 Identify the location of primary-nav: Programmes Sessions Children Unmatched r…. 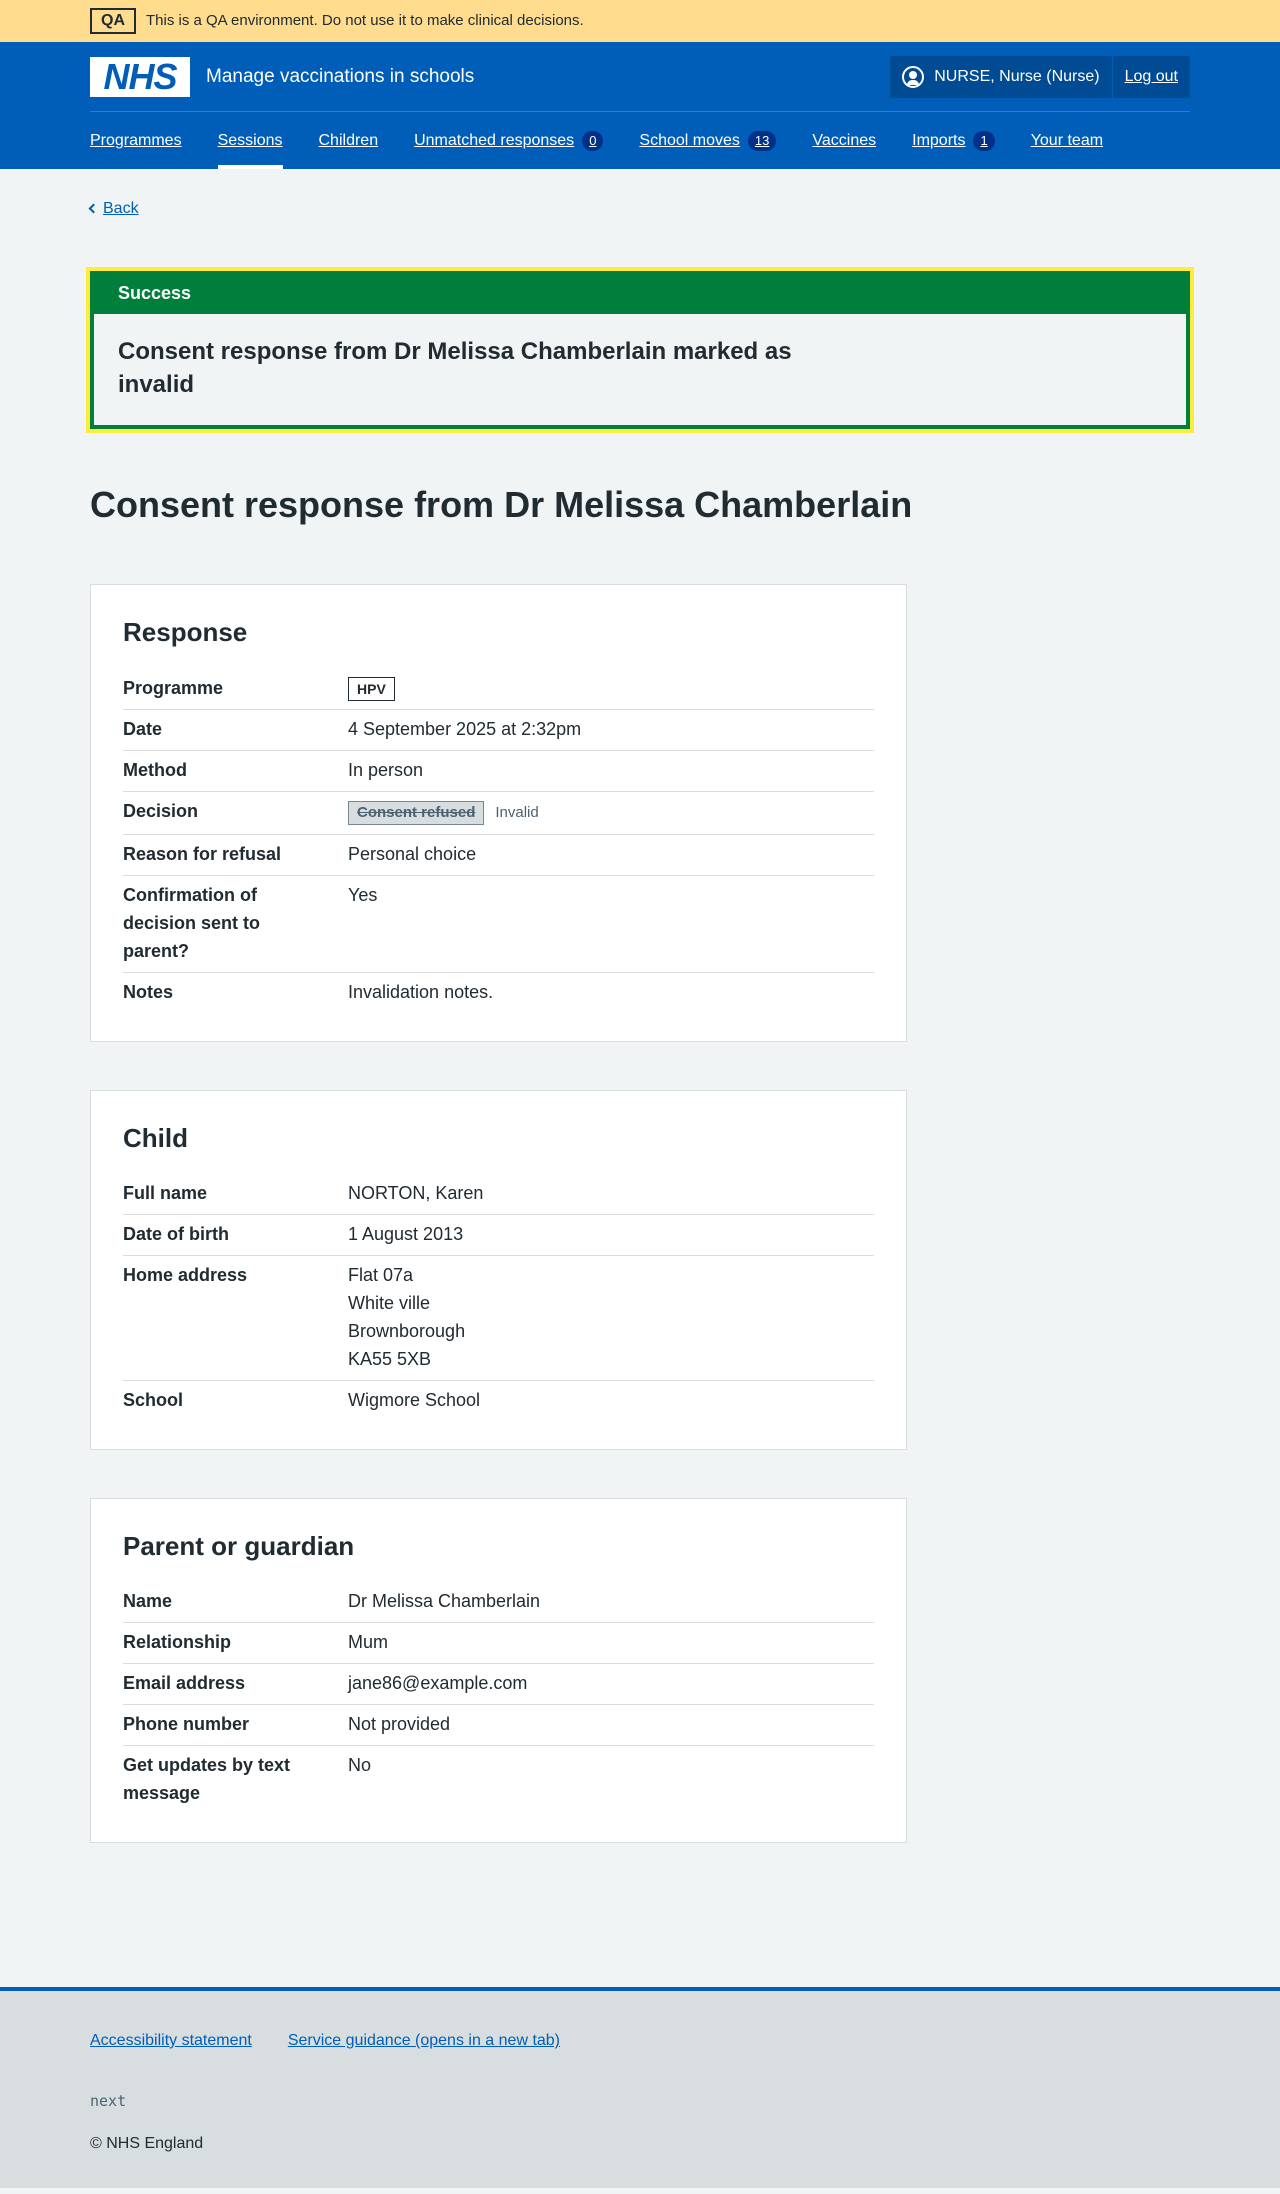
(640, 140).